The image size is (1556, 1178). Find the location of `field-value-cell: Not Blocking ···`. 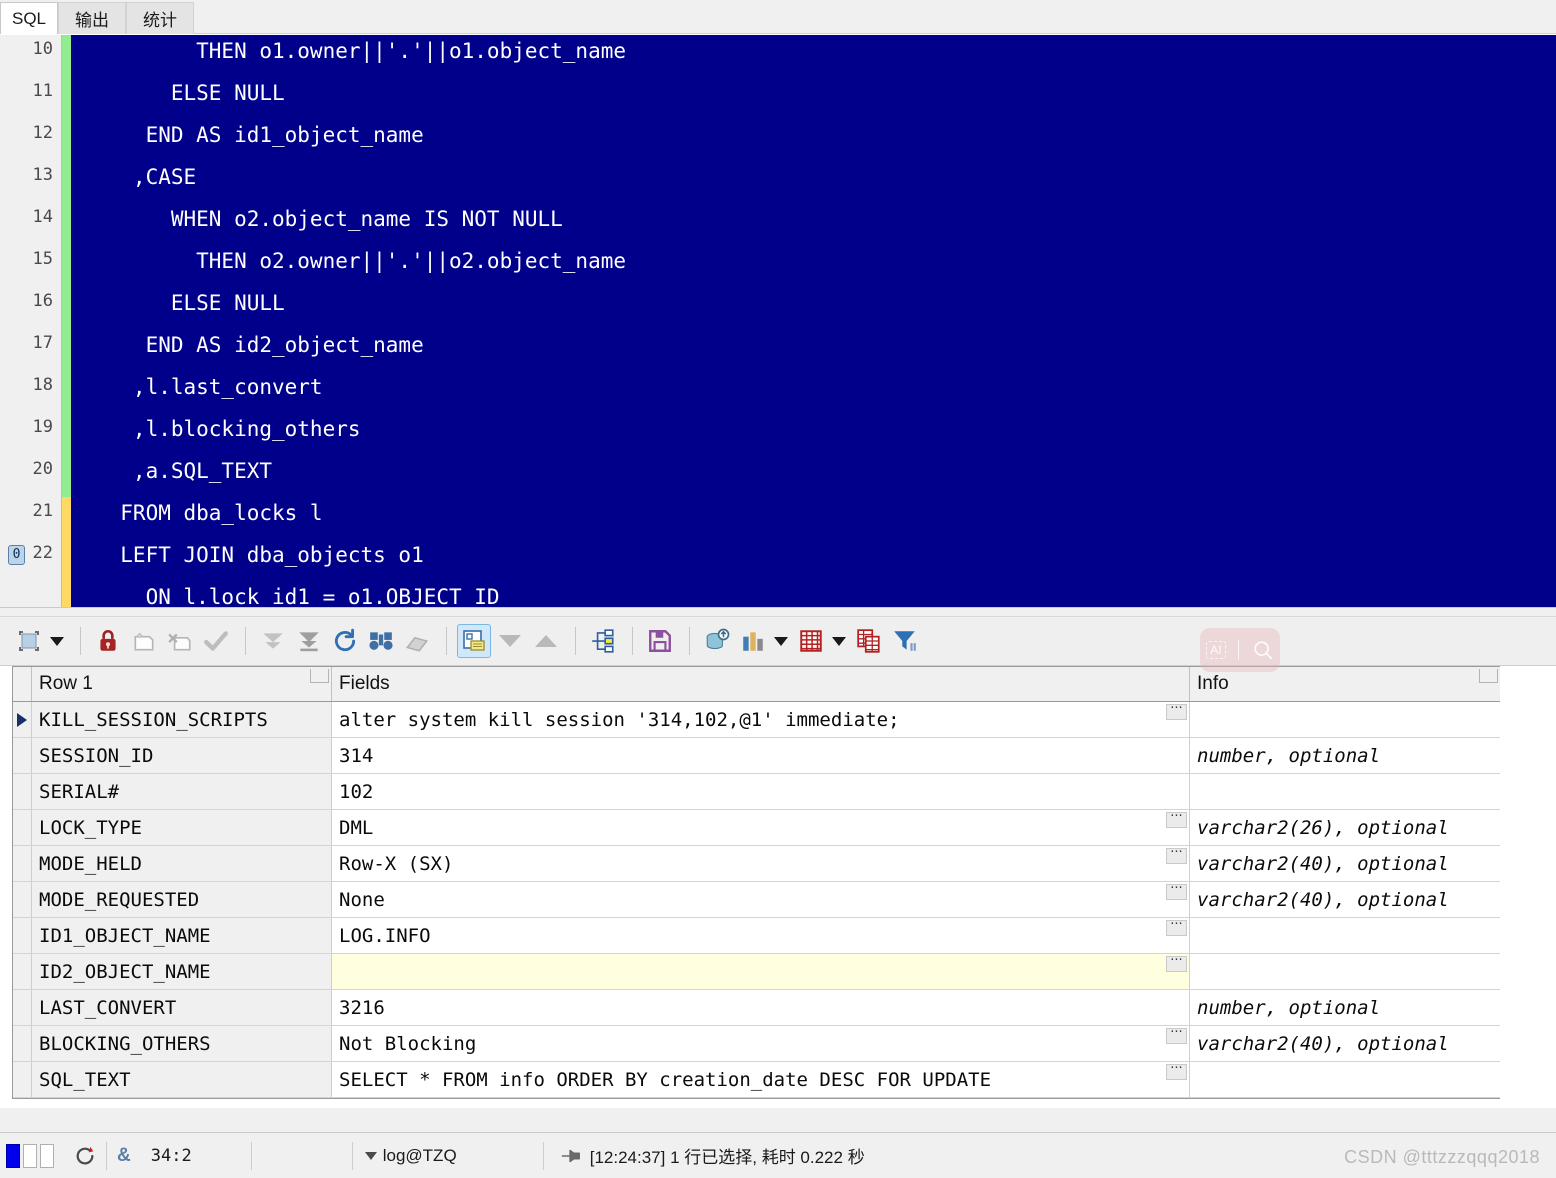

field-value-cell: Not Blocking ··· is located at coordinates (761, 1043).